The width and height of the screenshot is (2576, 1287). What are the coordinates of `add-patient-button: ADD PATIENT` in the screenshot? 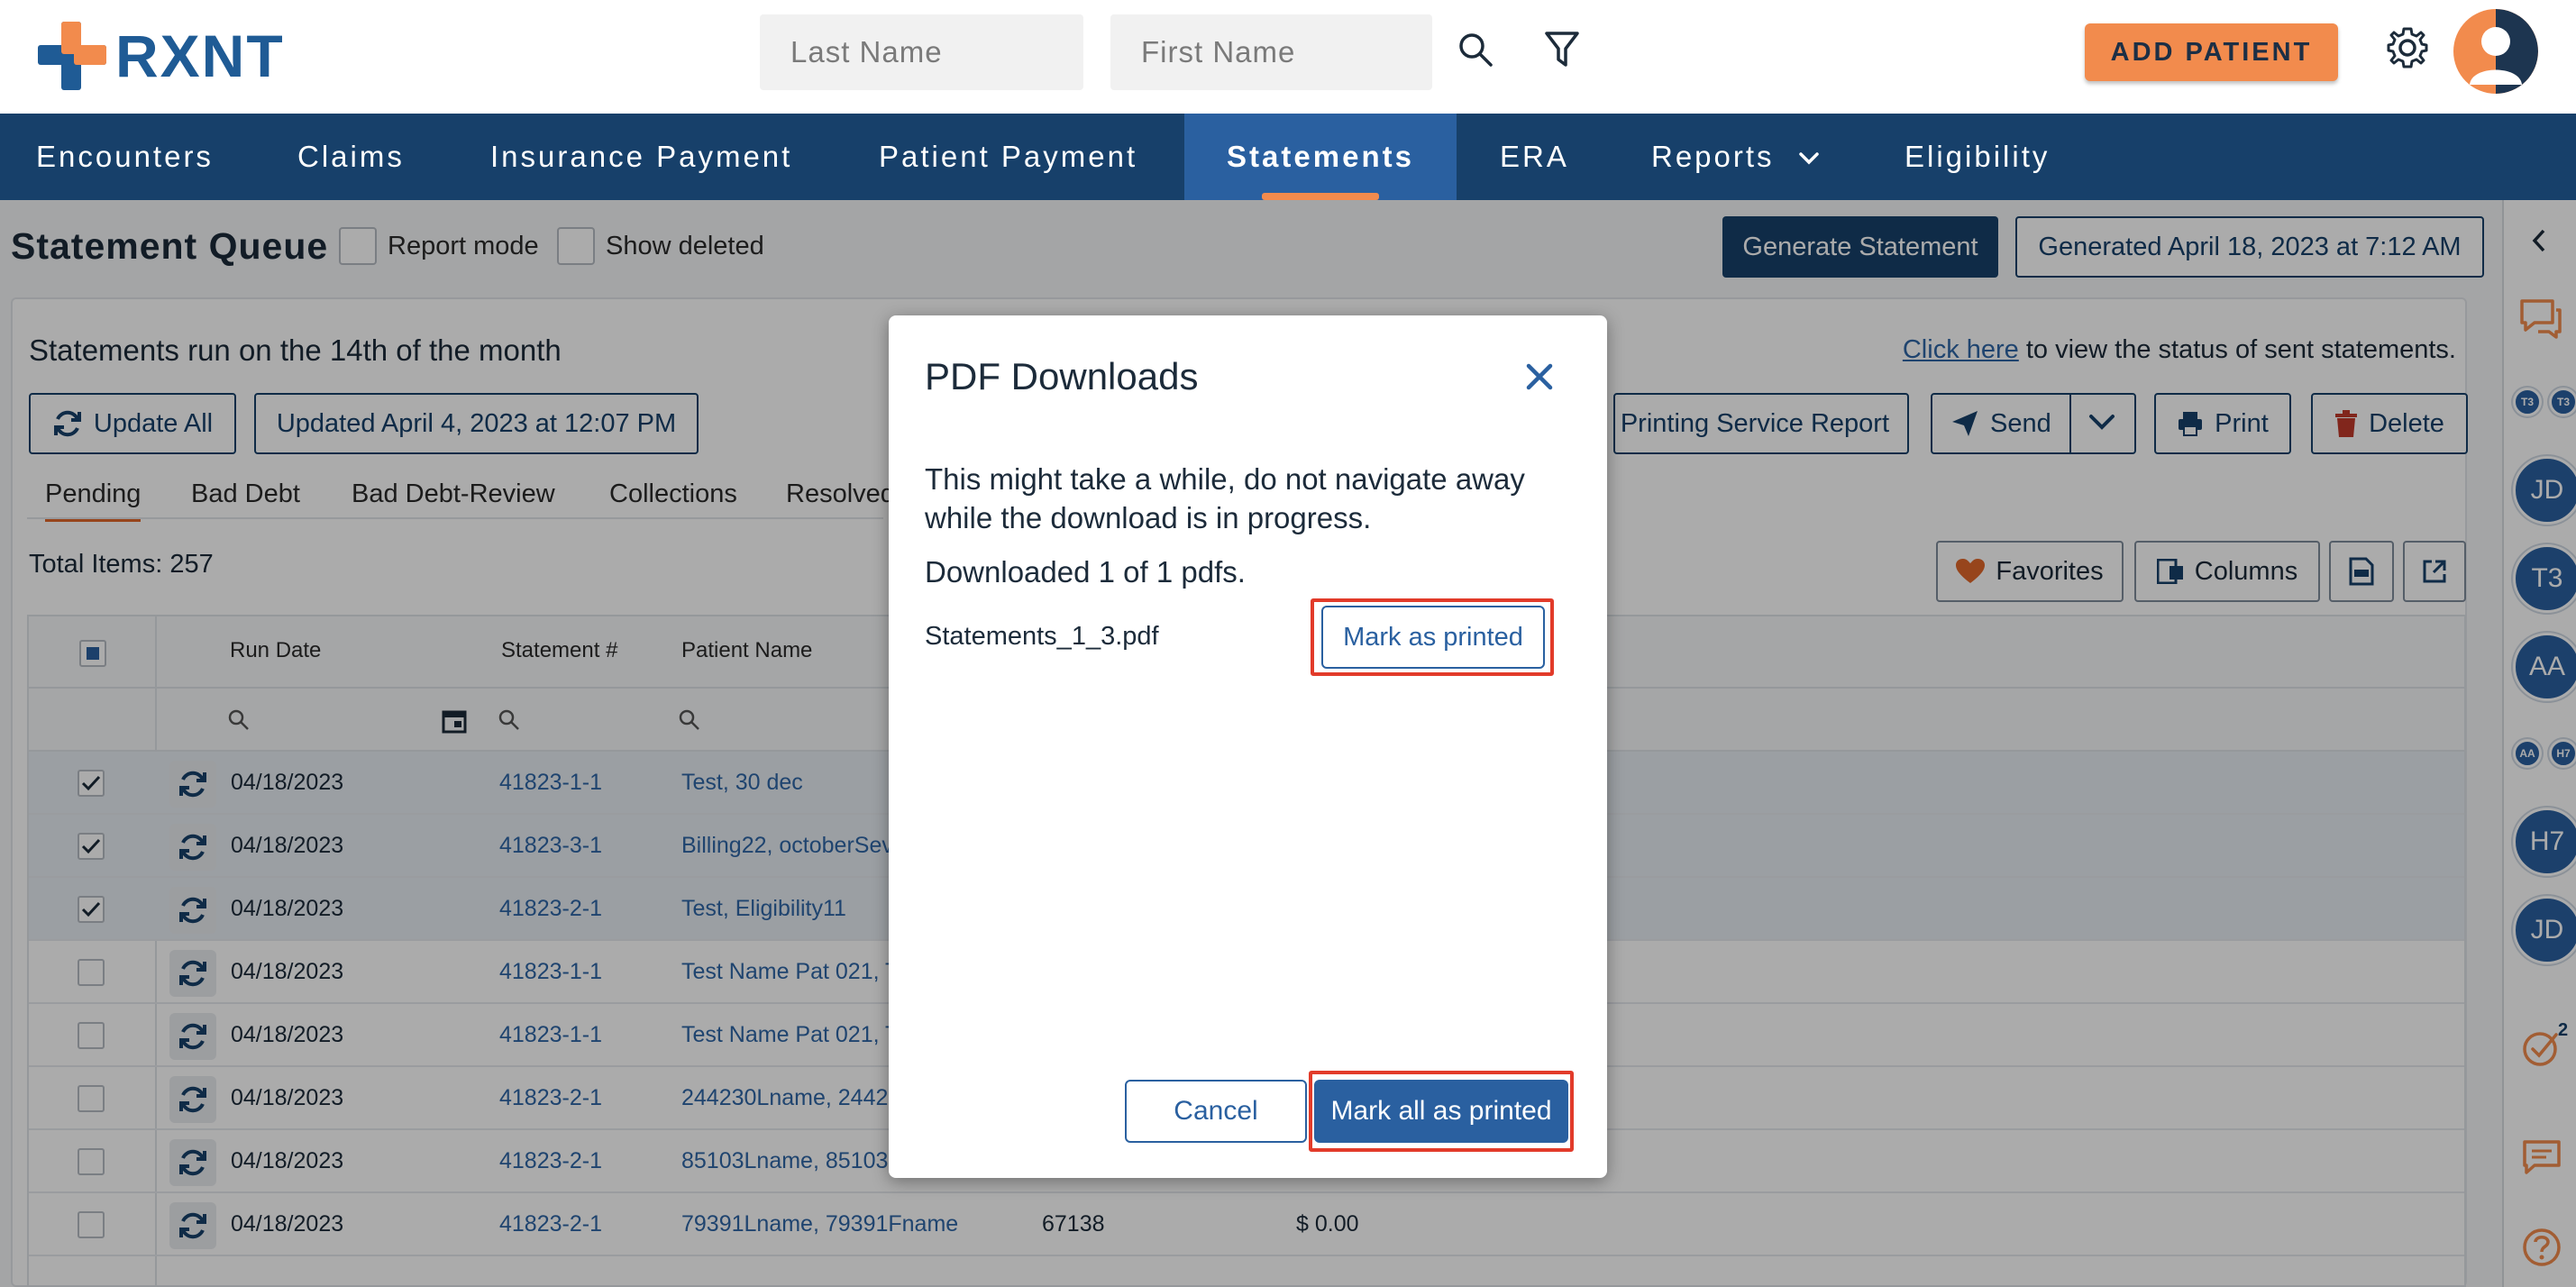 It's located at (2211, 52).